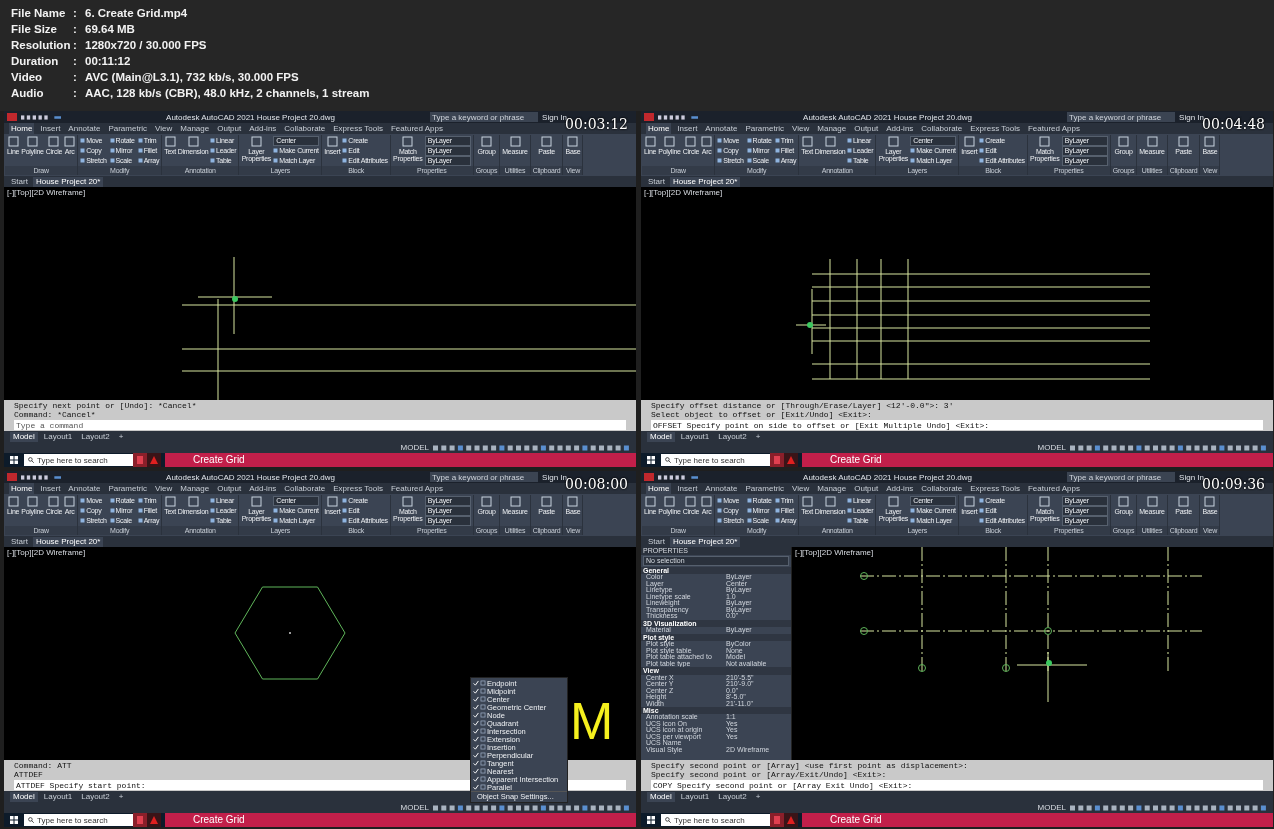 This screenshot has height=829, width=1274. Describe the element at coordinates (320, 425) in the screenshot. I see `command-field: Type a command` at that location.